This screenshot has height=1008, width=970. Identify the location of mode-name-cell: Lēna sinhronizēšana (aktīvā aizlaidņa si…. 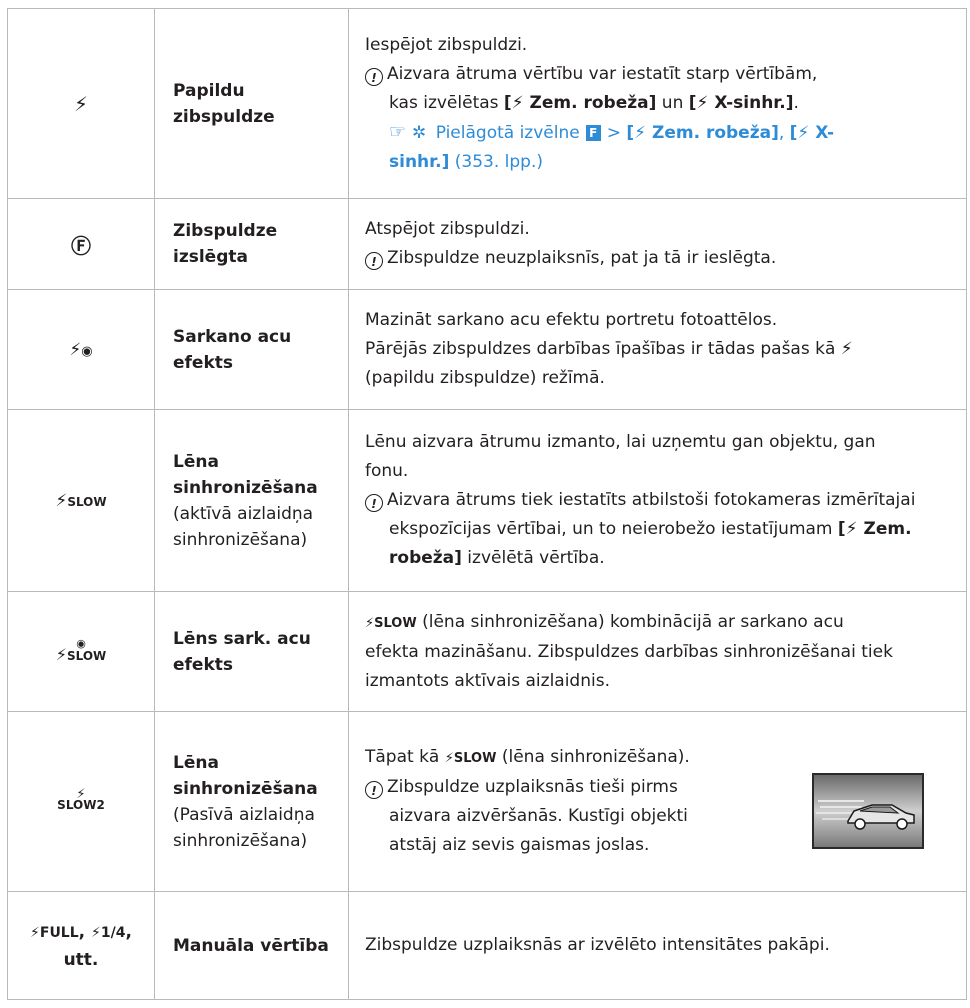
(251, 500).